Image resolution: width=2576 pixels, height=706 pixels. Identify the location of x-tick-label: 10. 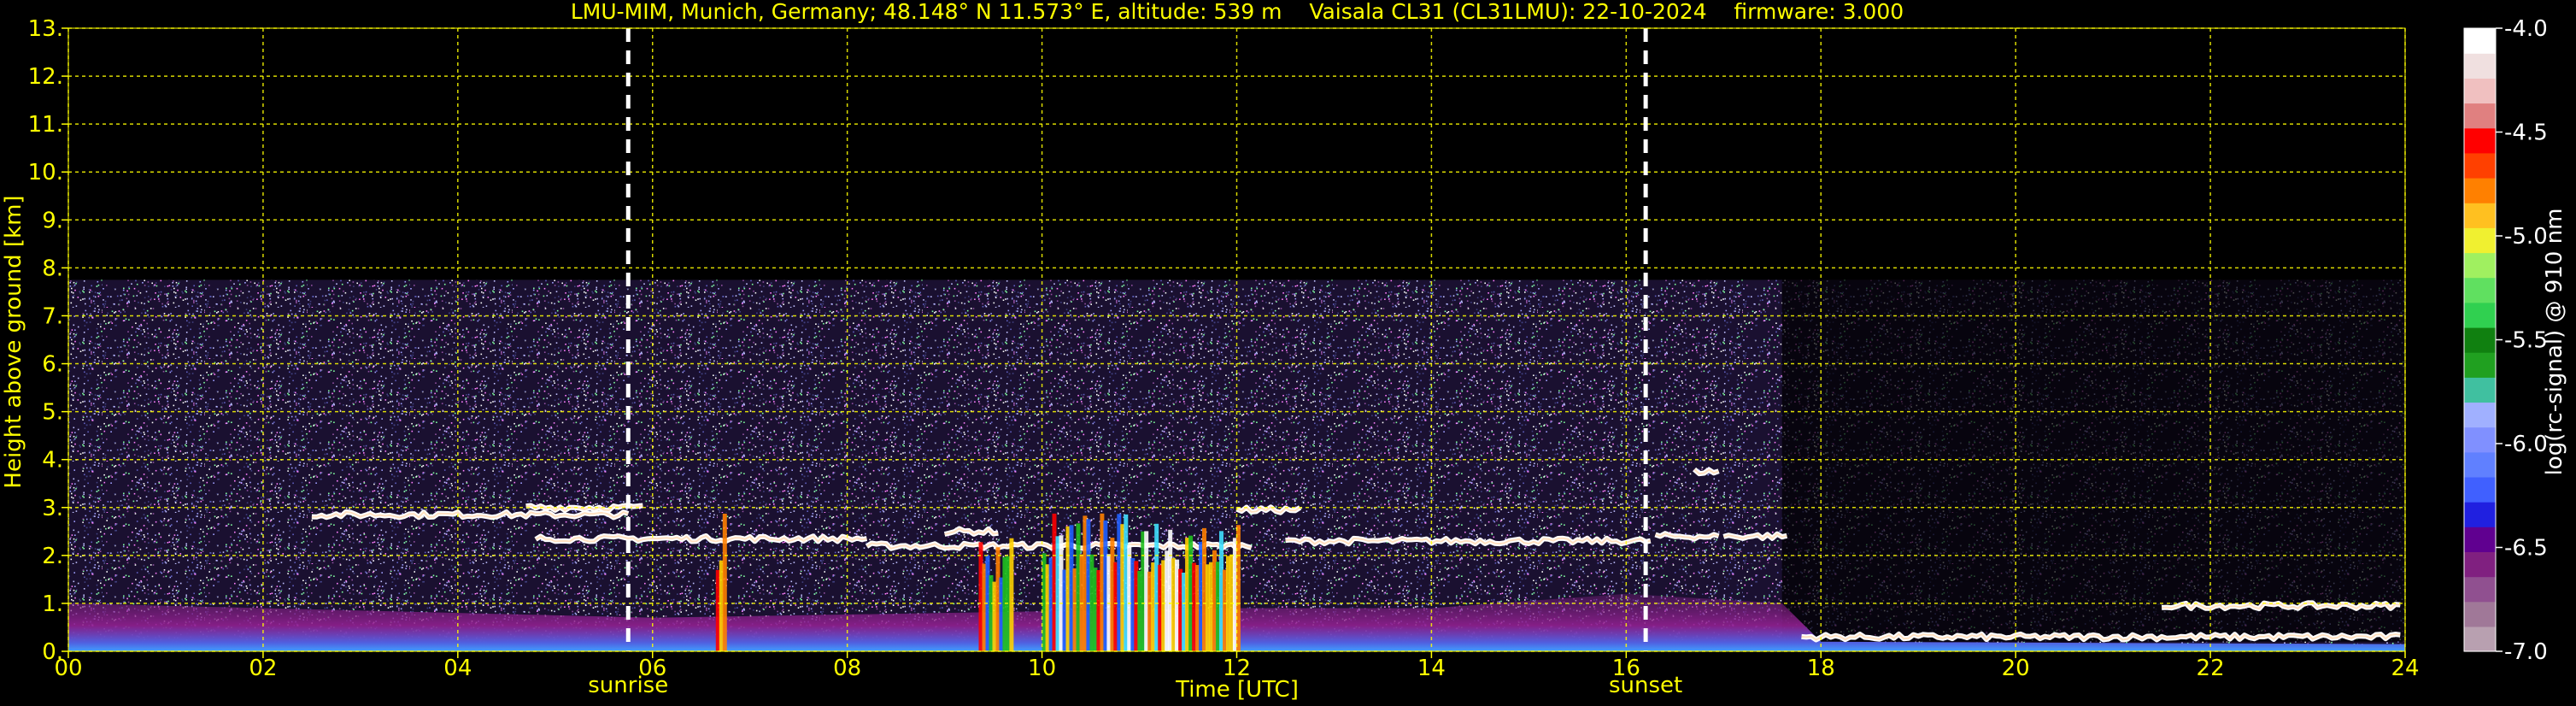
(1042, 668).